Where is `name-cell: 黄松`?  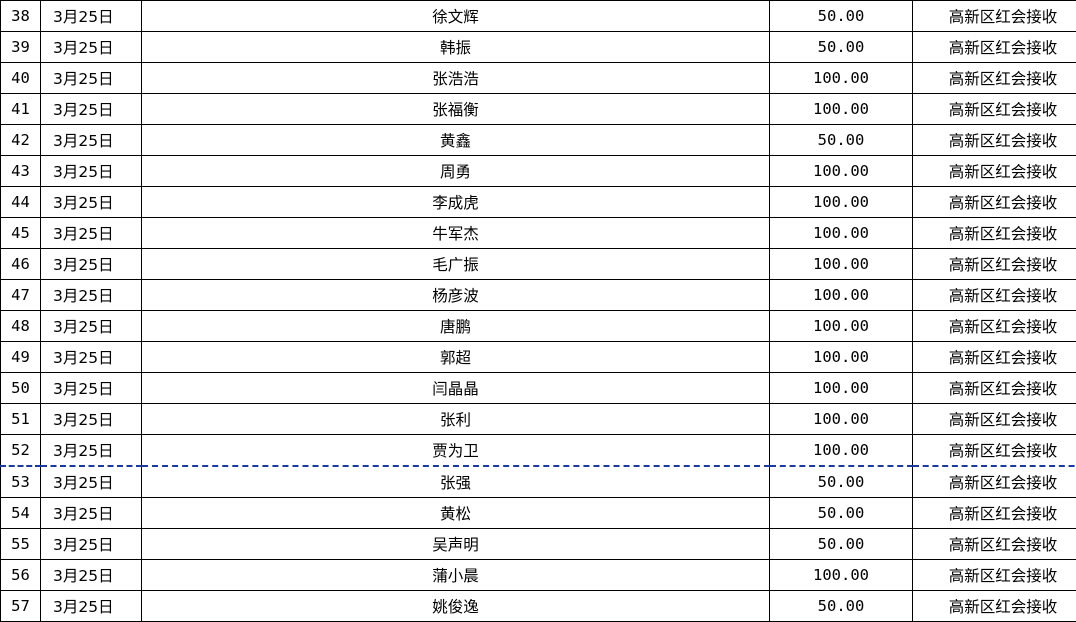
name-cell: 黄松 is located at coordinates (456, 513).